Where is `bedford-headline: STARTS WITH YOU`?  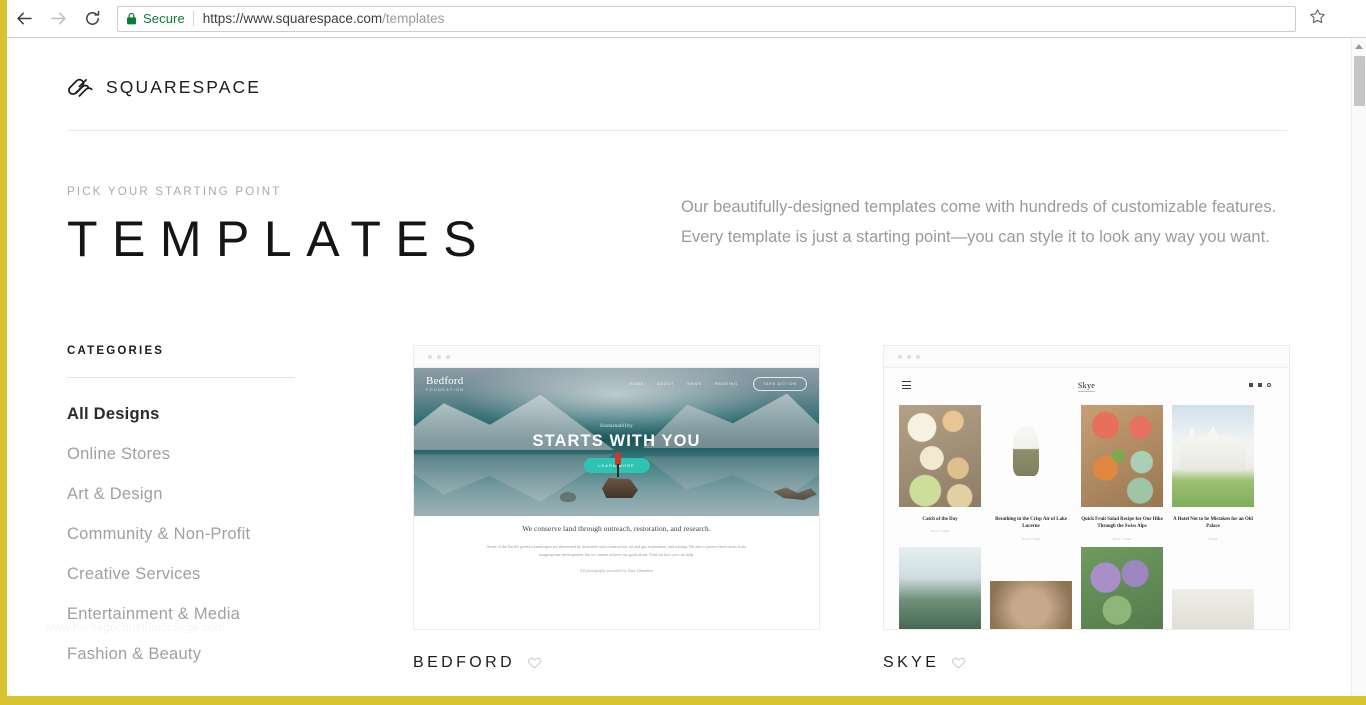 bedford-headline: STARTS WITH YOU is located at coordinates (616, 441).